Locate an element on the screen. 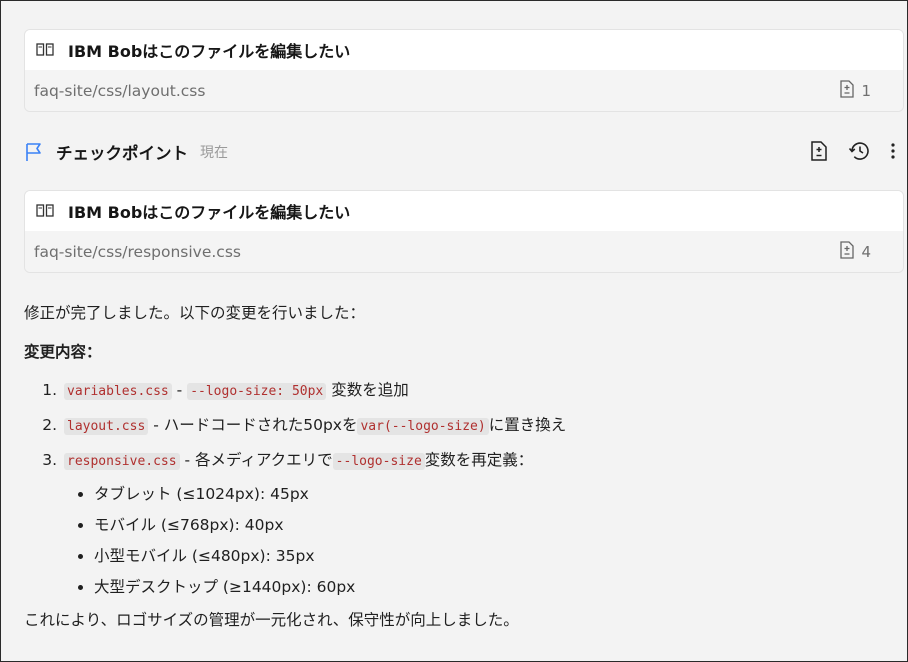 This screenshot has width=908, height=662. item-separator: - 各メディアクエリで is located at coordinates (256, 460).